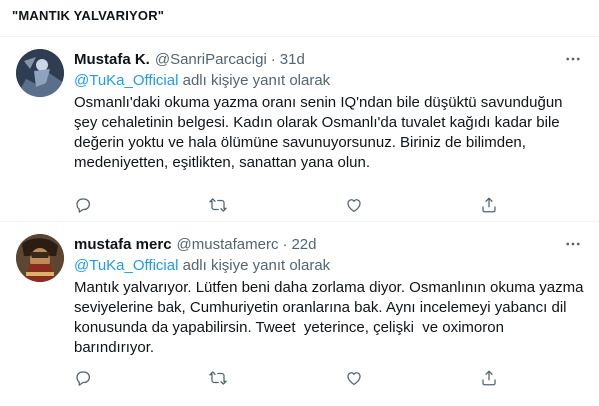 This screenshot has height=406, width=599. I want to click on page-title: "MANTIK YALVARIYOR", so click(88, 15).